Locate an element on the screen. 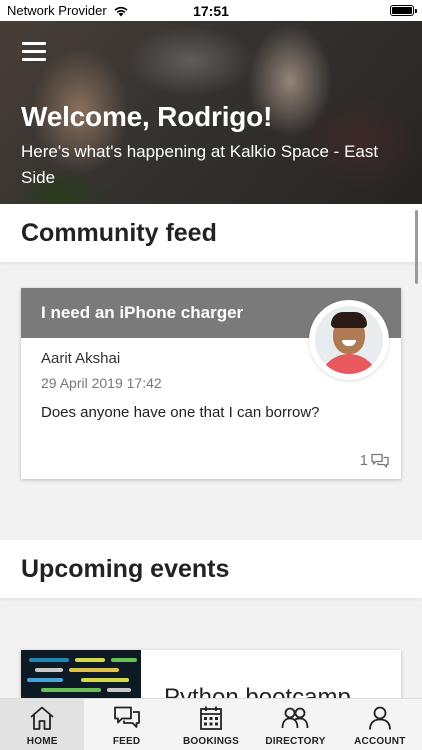 Image resolution: width=422 pixels, height=750 pixels. scrollbar is located at coordinates (416, 247).